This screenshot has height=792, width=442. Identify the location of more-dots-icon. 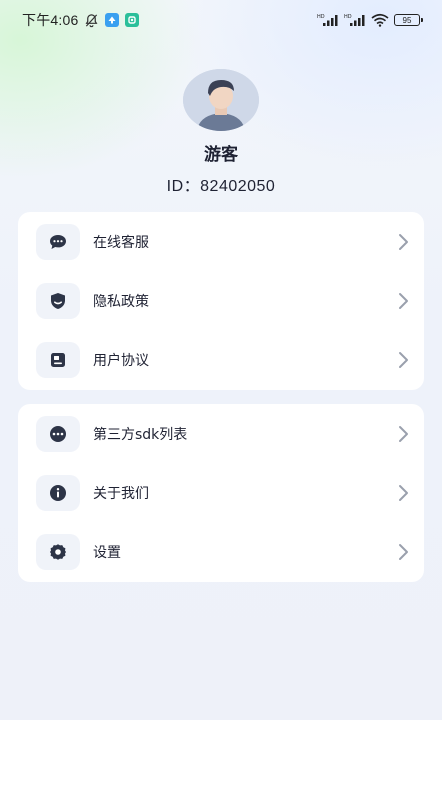
(58, 434).